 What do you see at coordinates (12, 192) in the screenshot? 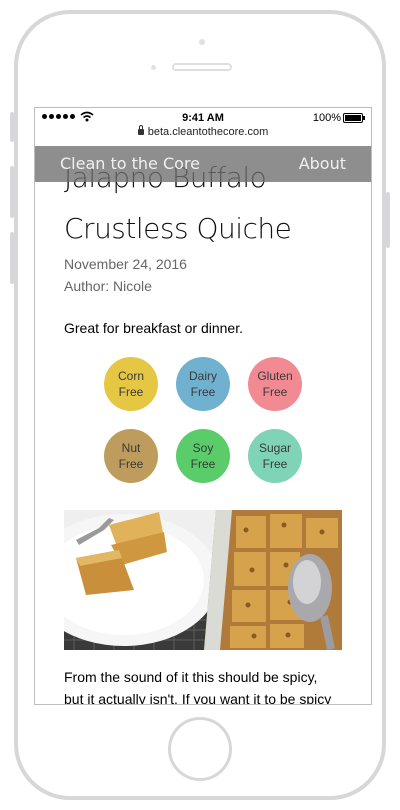
I see `volume-up-button` at bounding box center [12, 192].